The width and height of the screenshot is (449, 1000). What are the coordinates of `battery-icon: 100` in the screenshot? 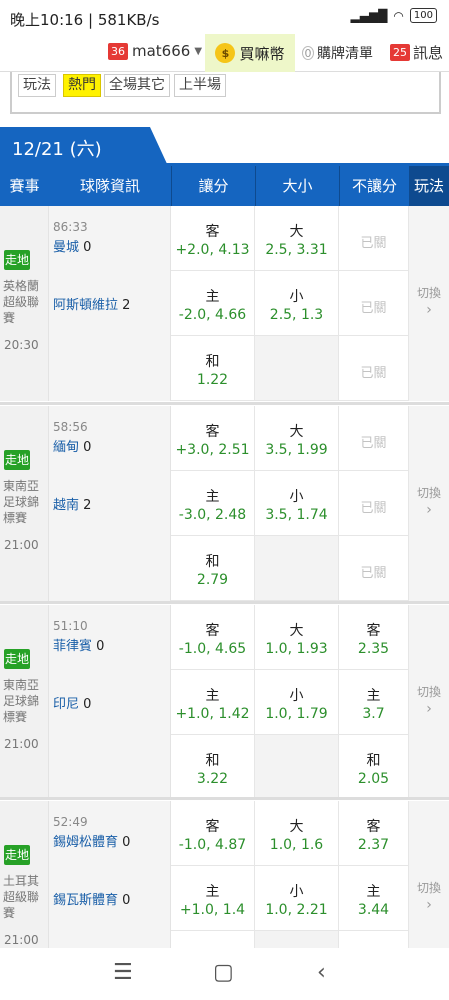 It's located at (423, 15).